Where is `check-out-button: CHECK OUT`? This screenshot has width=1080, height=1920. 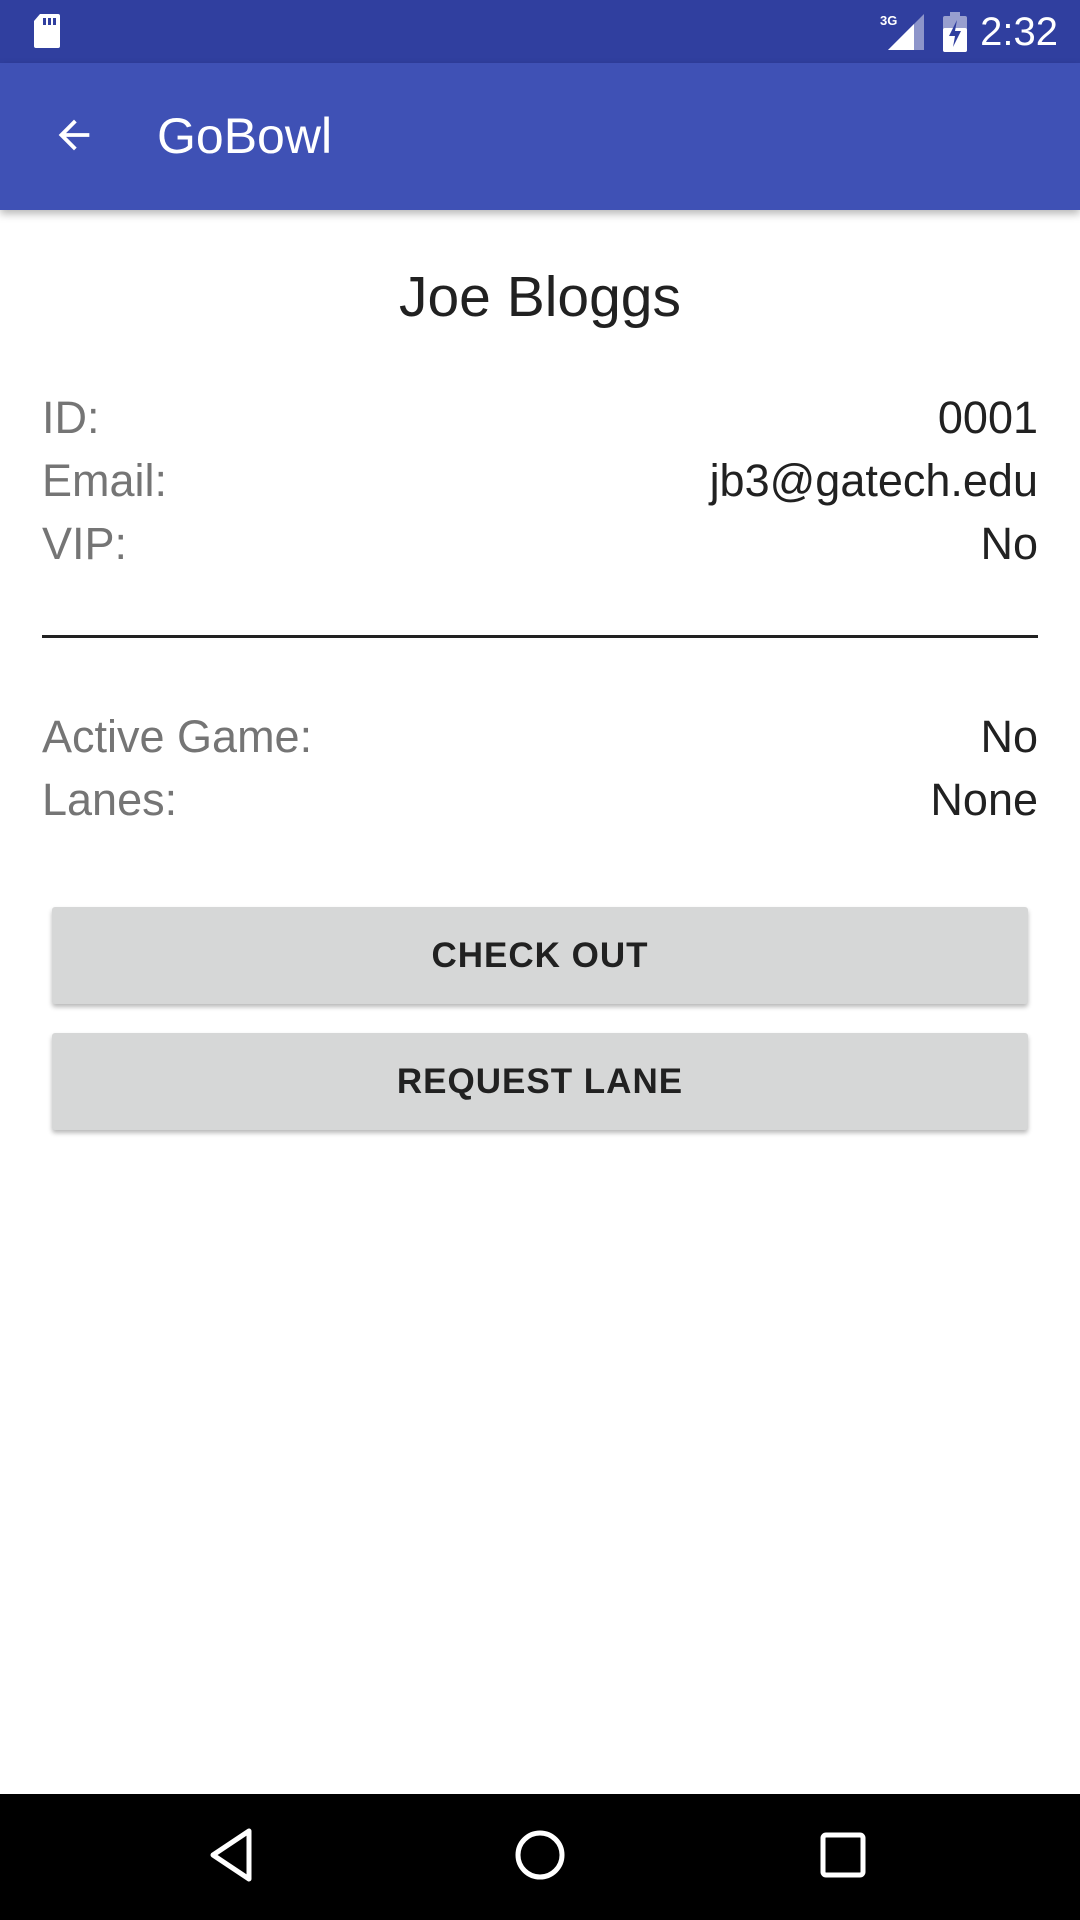
check-out-button: CHECK OUT is located at coordinates (540, 955).